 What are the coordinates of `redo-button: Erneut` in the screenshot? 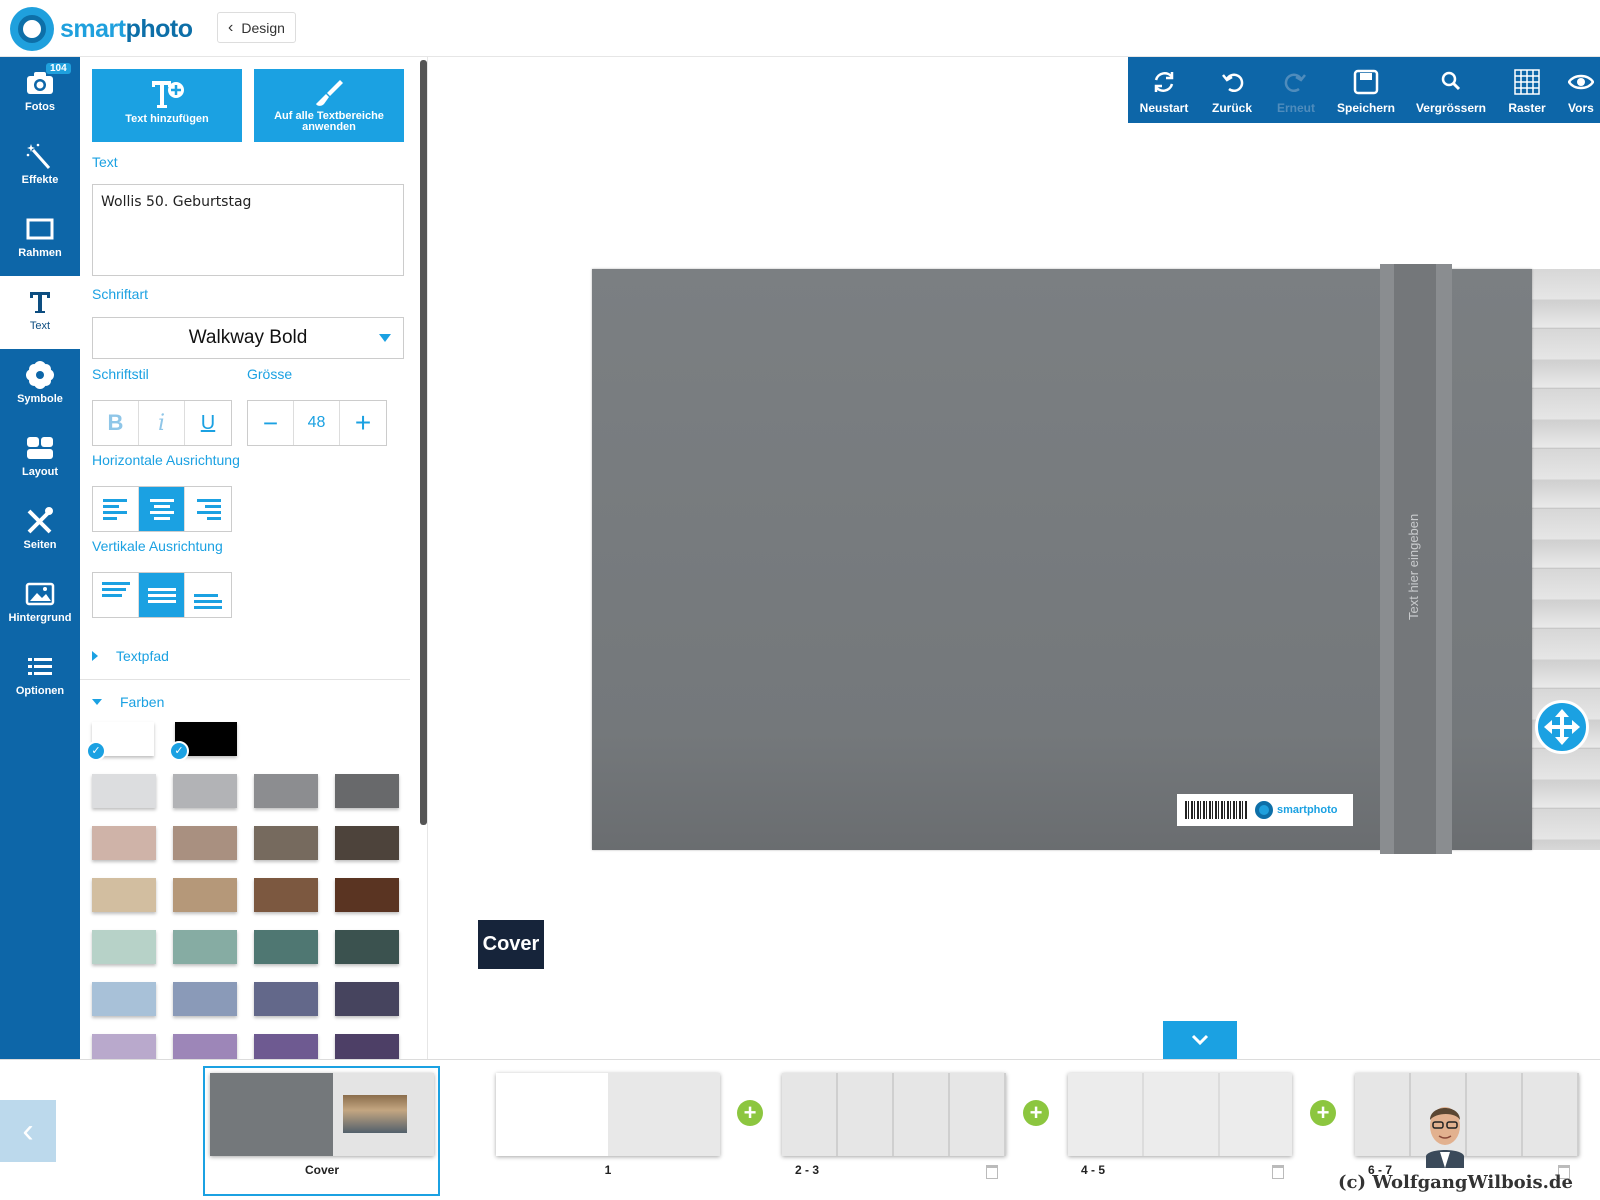 It's located at (1296, 90).